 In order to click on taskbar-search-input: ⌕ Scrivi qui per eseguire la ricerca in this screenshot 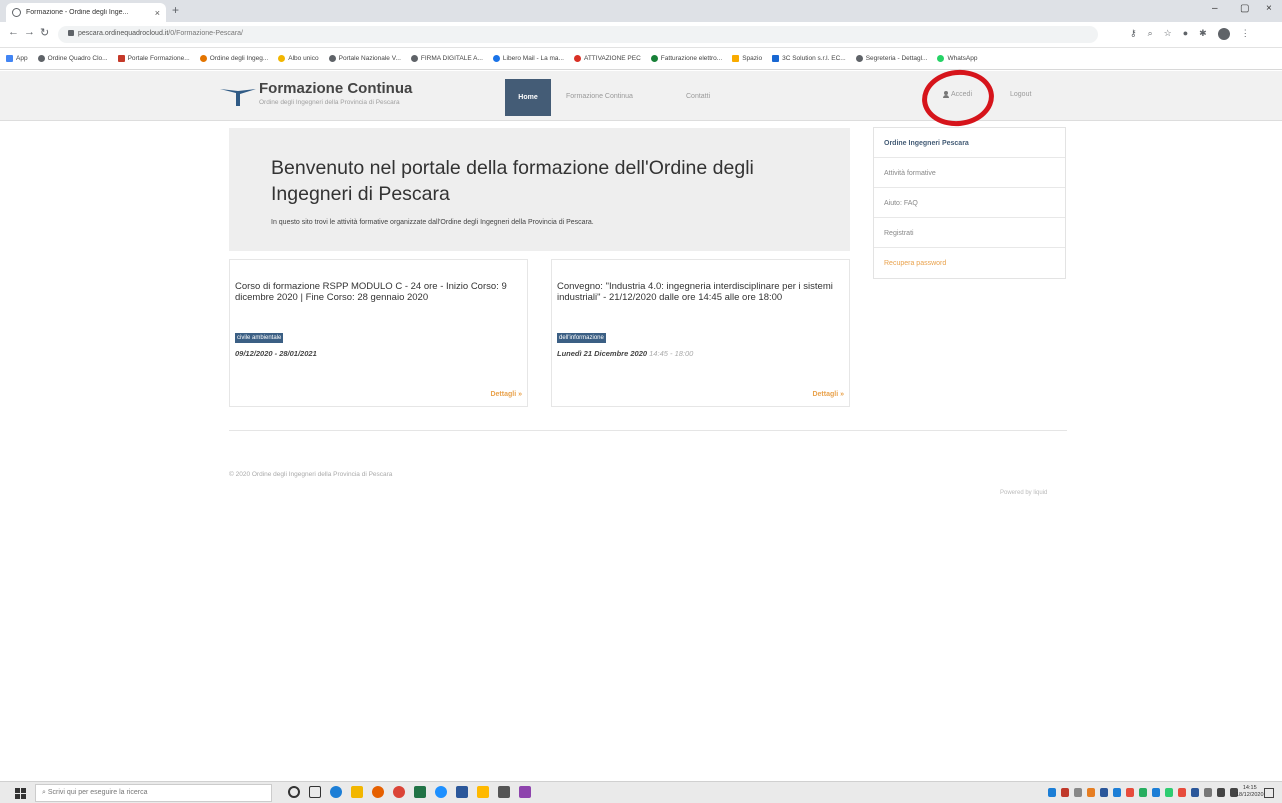, I will do `click(153, 793)`.